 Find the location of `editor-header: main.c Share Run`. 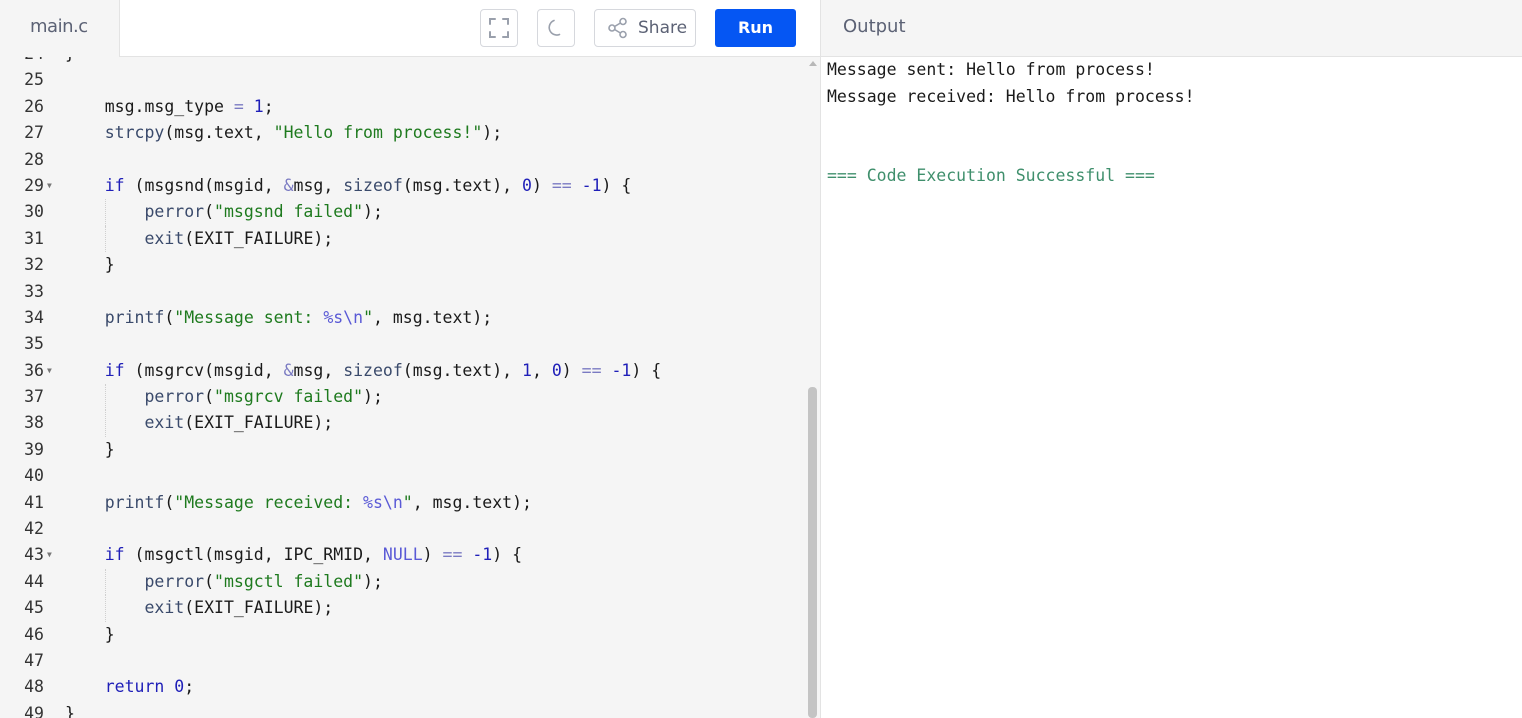

editor-header: main.c Share Run is located at coordinates (410, 28).